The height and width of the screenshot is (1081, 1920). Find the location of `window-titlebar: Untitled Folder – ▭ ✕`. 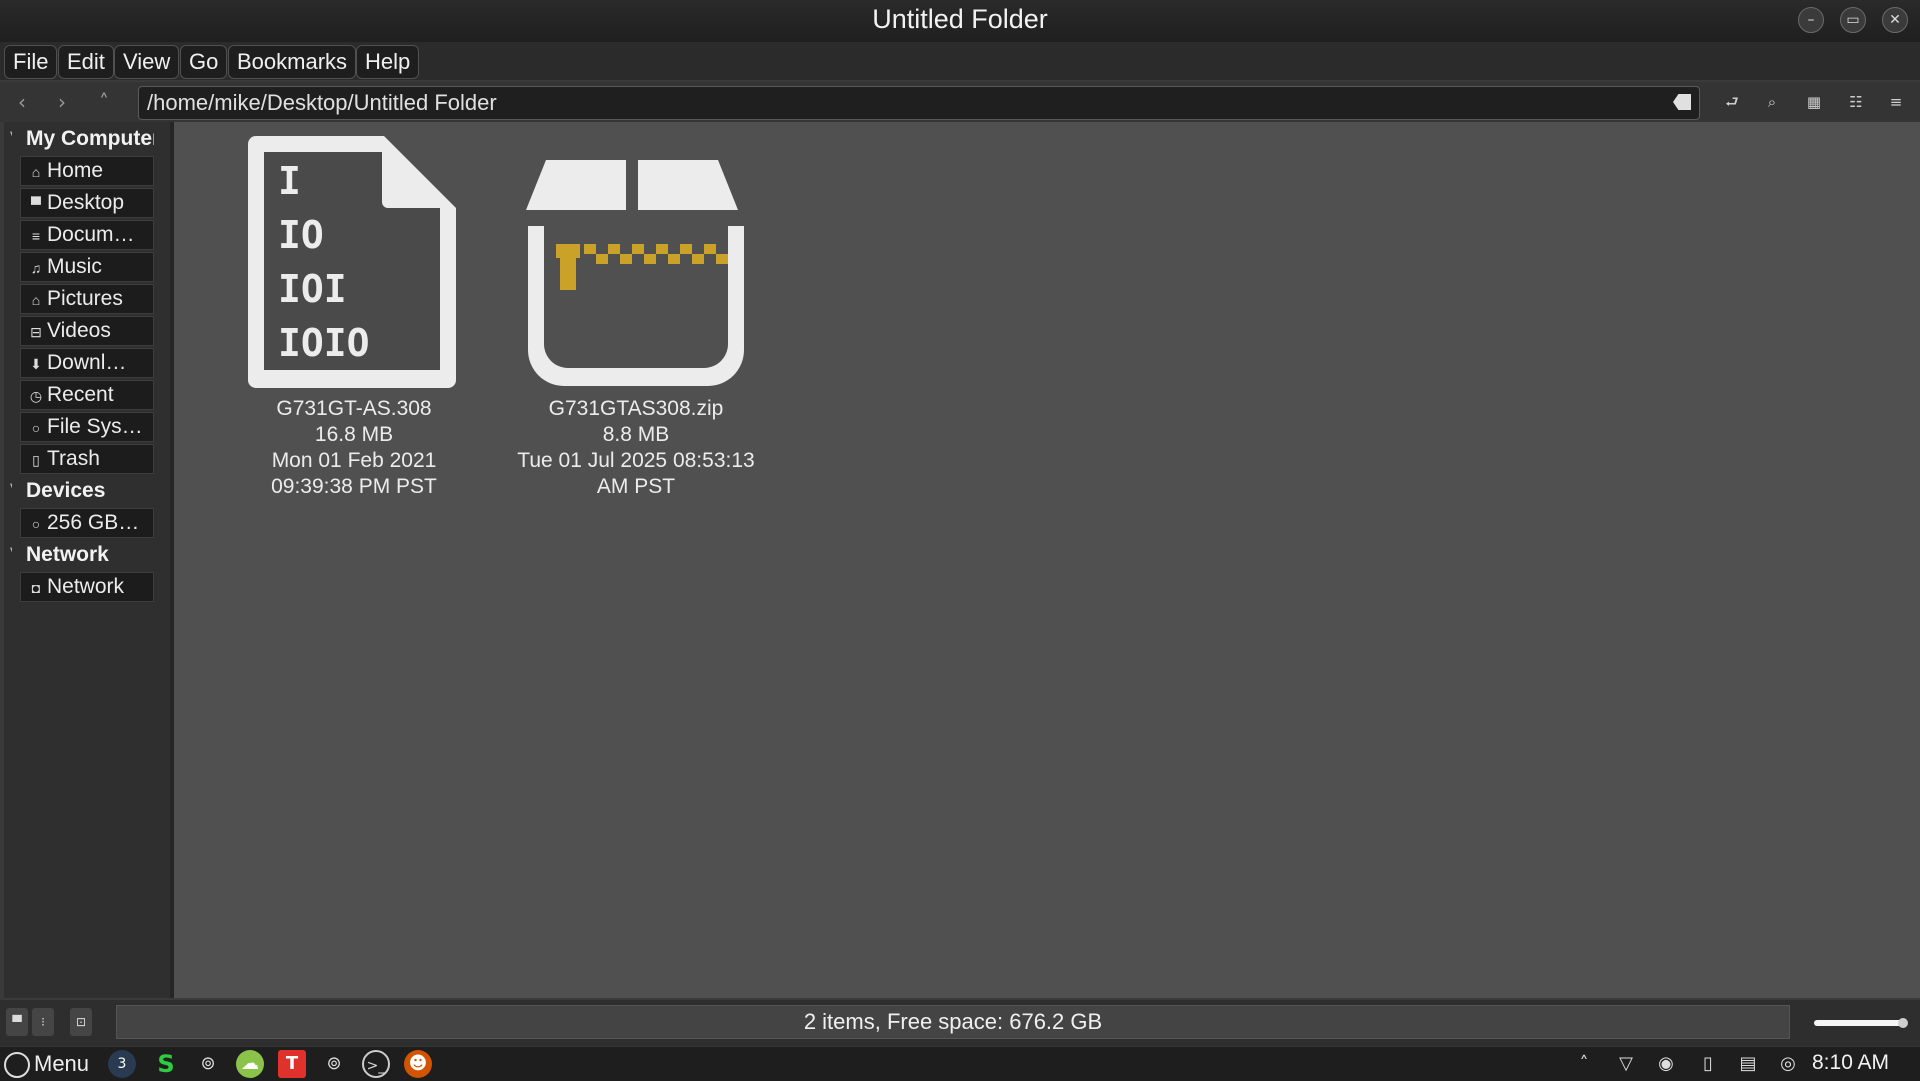

window-titlebar: Untitled Folder – ▭ ✕ is located at coordinates (960, 21).